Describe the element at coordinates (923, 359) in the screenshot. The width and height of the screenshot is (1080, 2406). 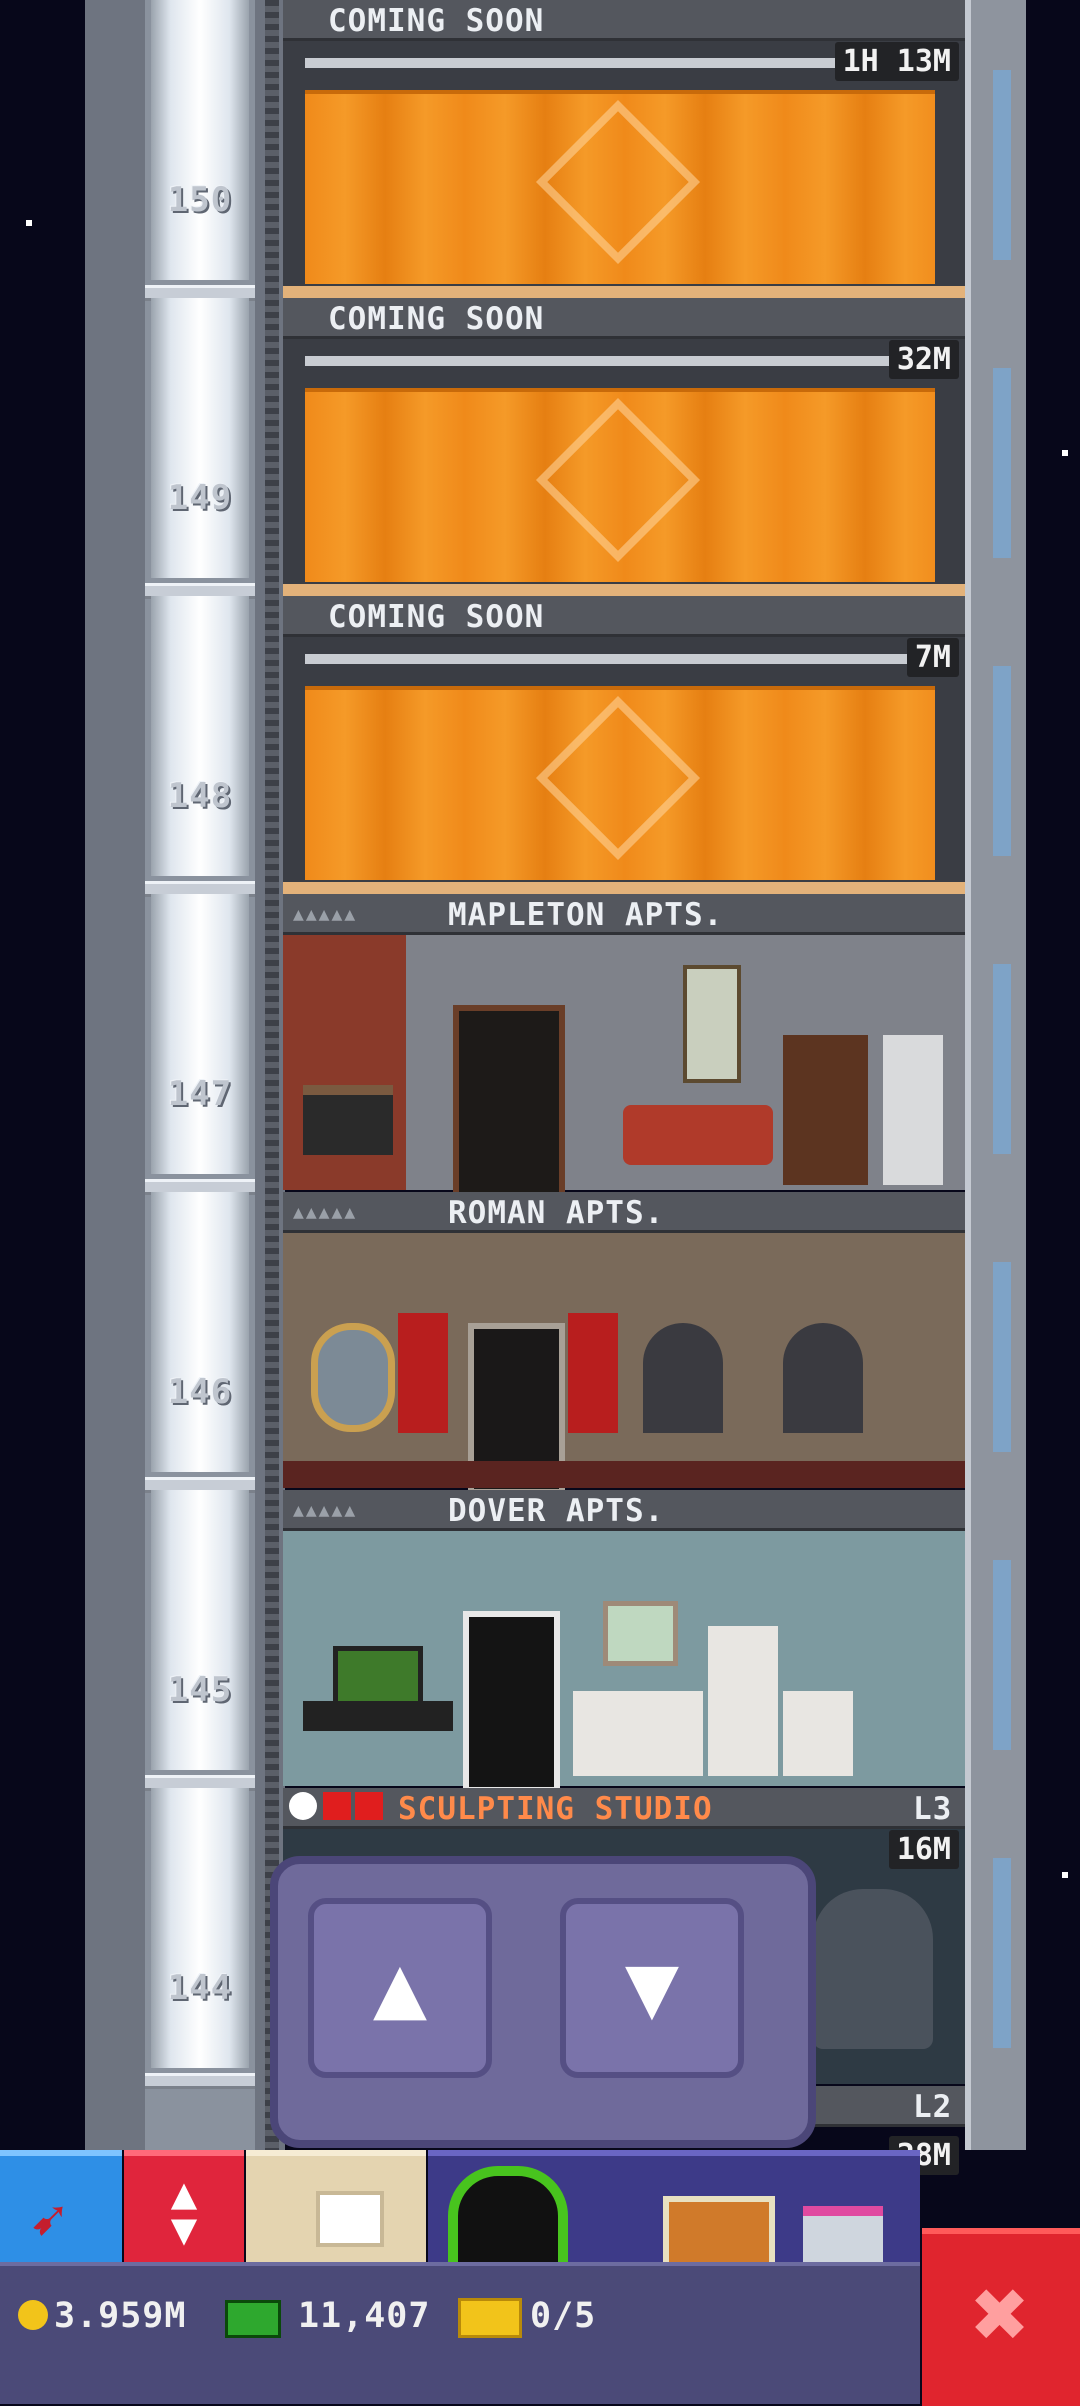
I see `build-timer: 32M` at that location.